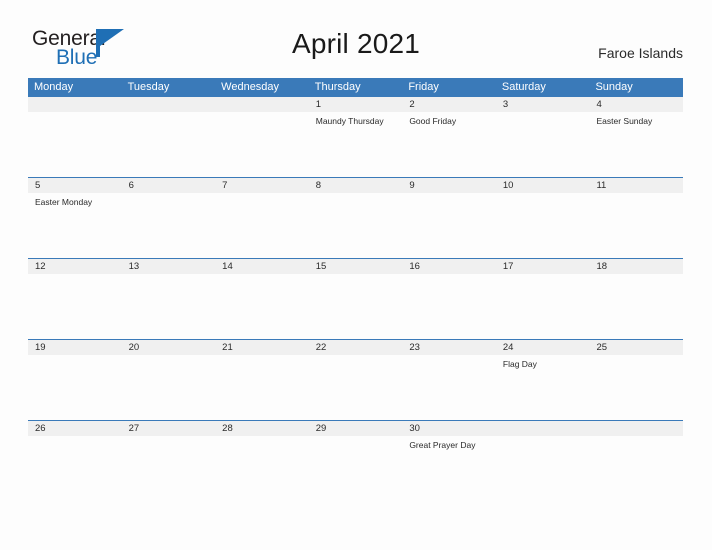 The width and height of the screenshot is (712, 550). I want to click on day-number: 3, so click(543, 104).